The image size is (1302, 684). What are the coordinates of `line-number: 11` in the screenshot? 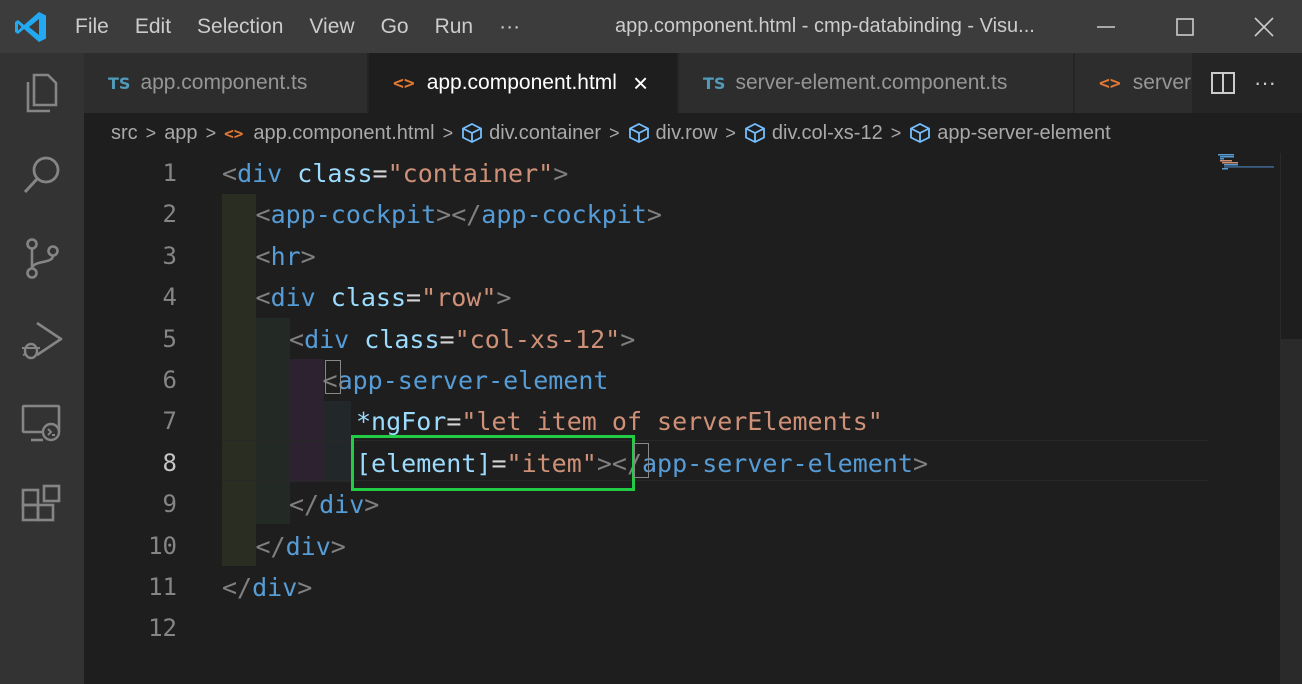 It's located at (162, 587).